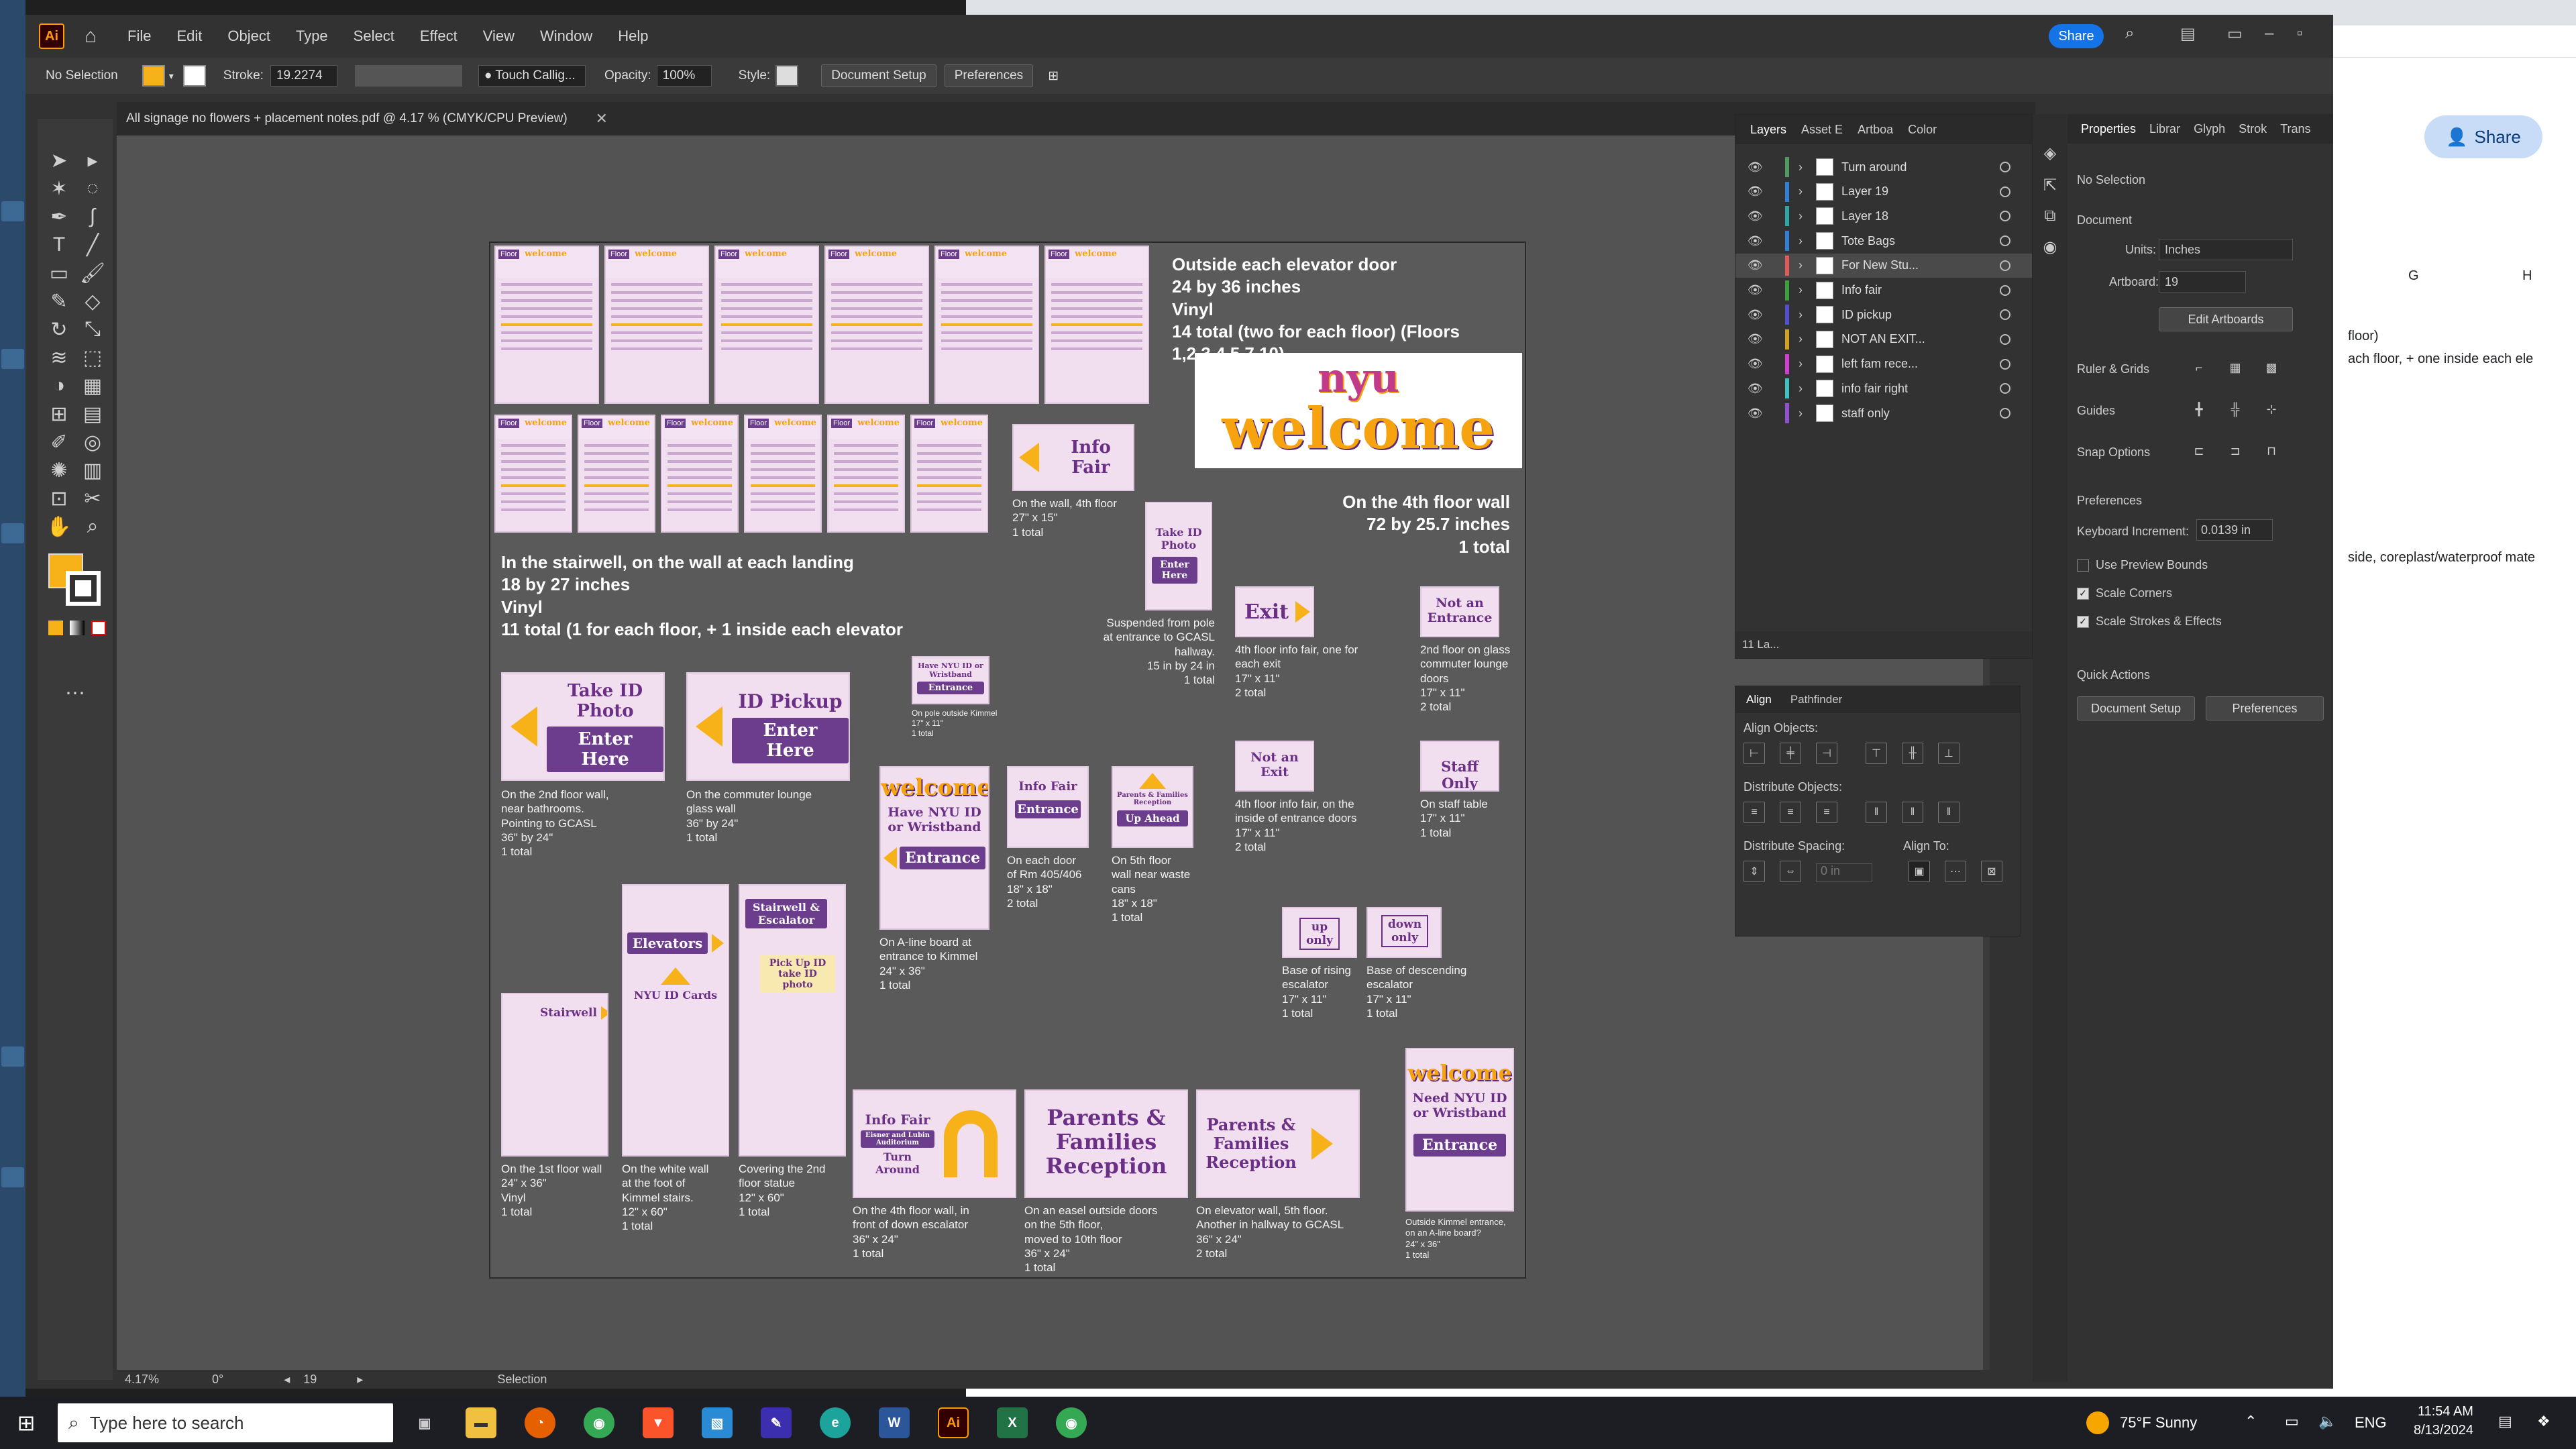 This screenshot has height=1449, width=2576. Describe the element at coordinates (2050, 185) in the screenshot. I see `export-icon: ⇱` at that location.